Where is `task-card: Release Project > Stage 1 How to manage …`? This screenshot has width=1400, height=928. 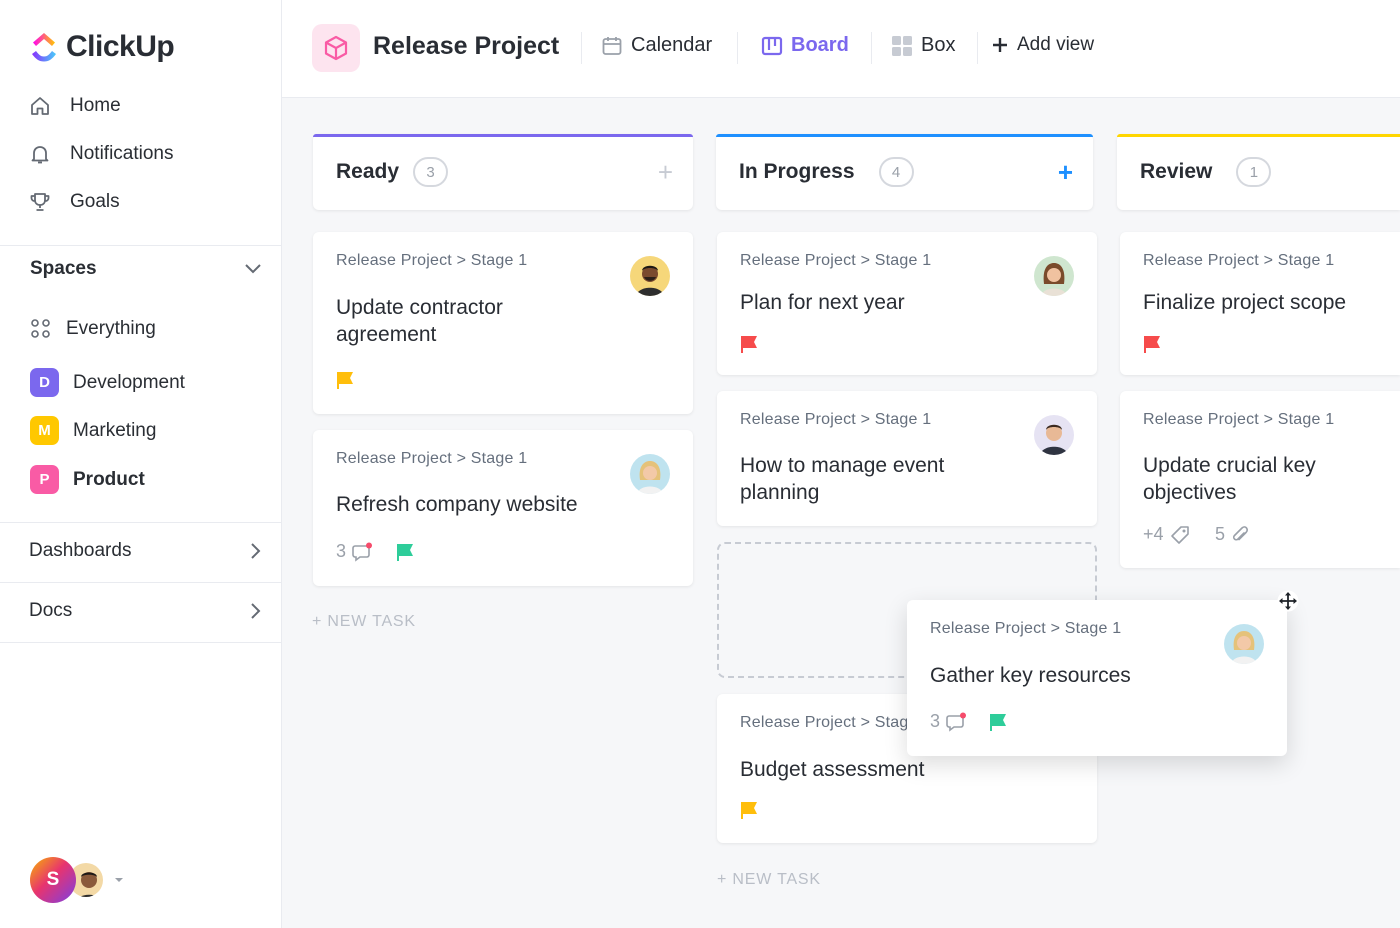 task-card: Release Project > Stage 1 How to manage … is located at coordinates (907, 458).